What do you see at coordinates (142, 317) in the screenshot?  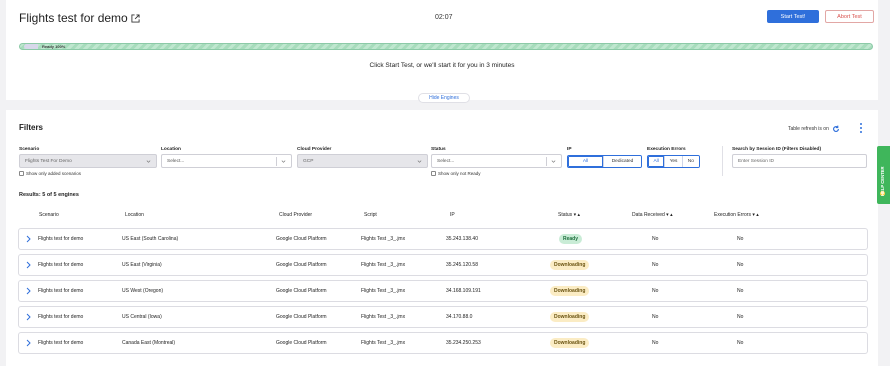 I see `cell-location: US Central (Iowa)` at bounding box center [142, 317].